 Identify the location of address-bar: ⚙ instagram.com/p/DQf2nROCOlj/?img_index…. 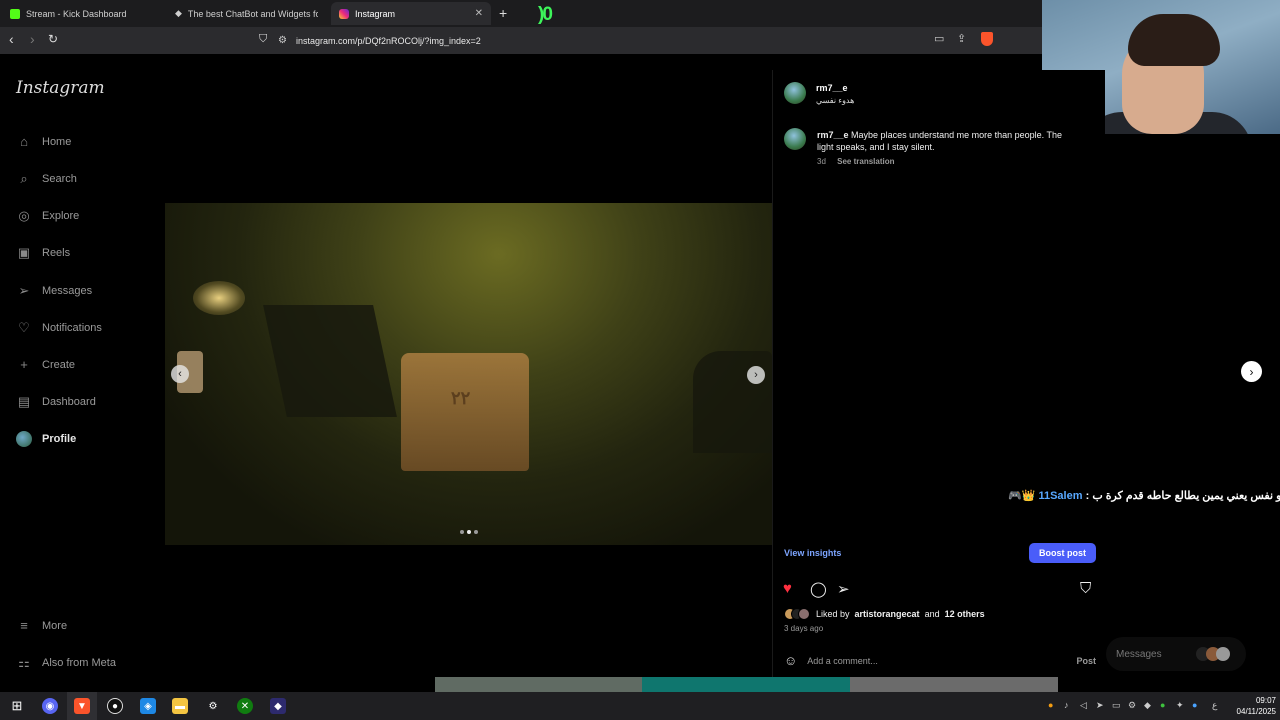
(638, 40).